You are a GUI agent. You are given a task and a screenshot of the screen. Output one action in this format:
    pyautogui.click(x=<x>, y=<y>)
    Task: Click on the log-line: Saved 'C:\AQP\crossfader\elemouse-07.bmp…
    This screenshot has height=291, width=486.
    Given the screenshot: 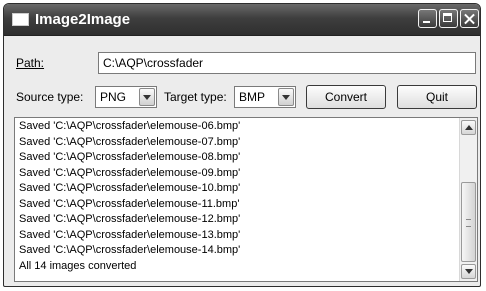 What is the action you would take?
    pyautogui.click(x=130, y=141)
    